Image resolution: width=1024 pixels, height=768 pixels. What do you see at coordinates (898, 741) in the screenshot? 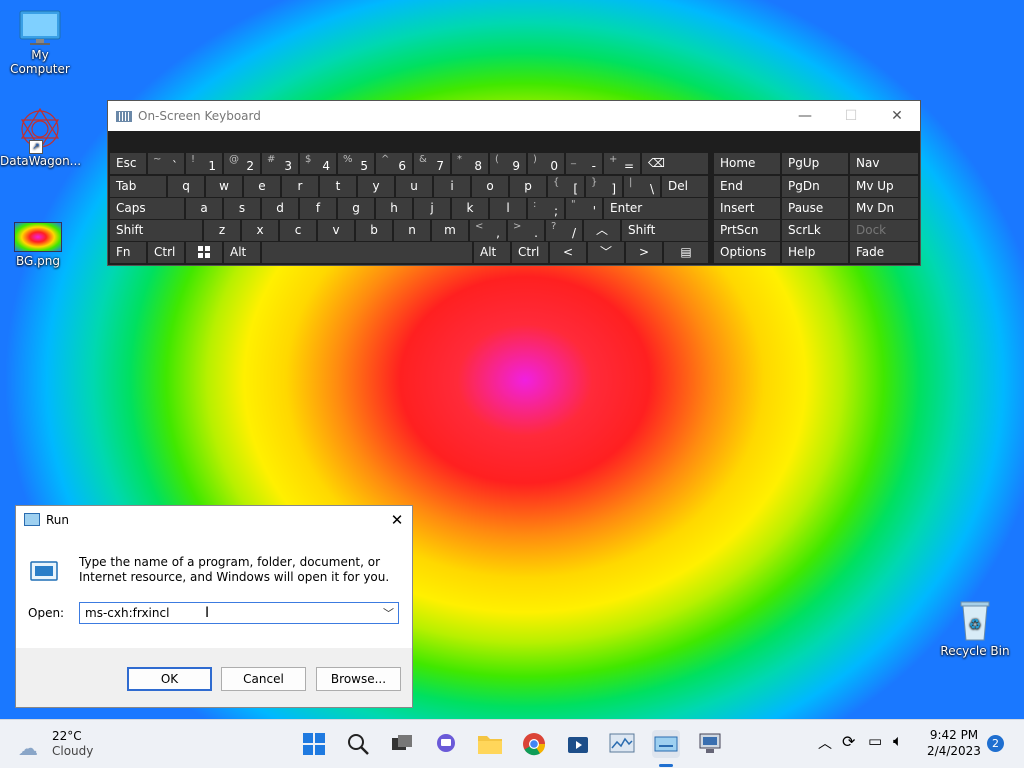
I see `volume-icon: 🔈︎` at bounding box center [898, 741].